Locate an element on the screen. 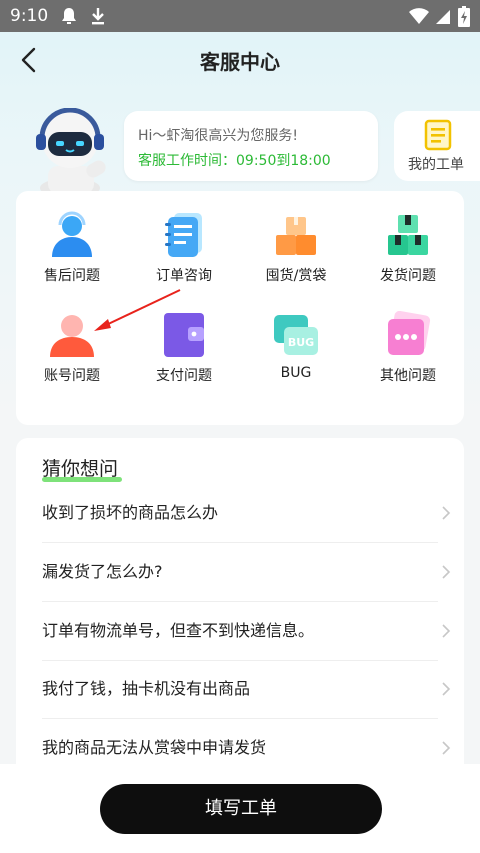 The height and width of the screenshot is (853, 480). user-icon is located at coordinates (72, 336).